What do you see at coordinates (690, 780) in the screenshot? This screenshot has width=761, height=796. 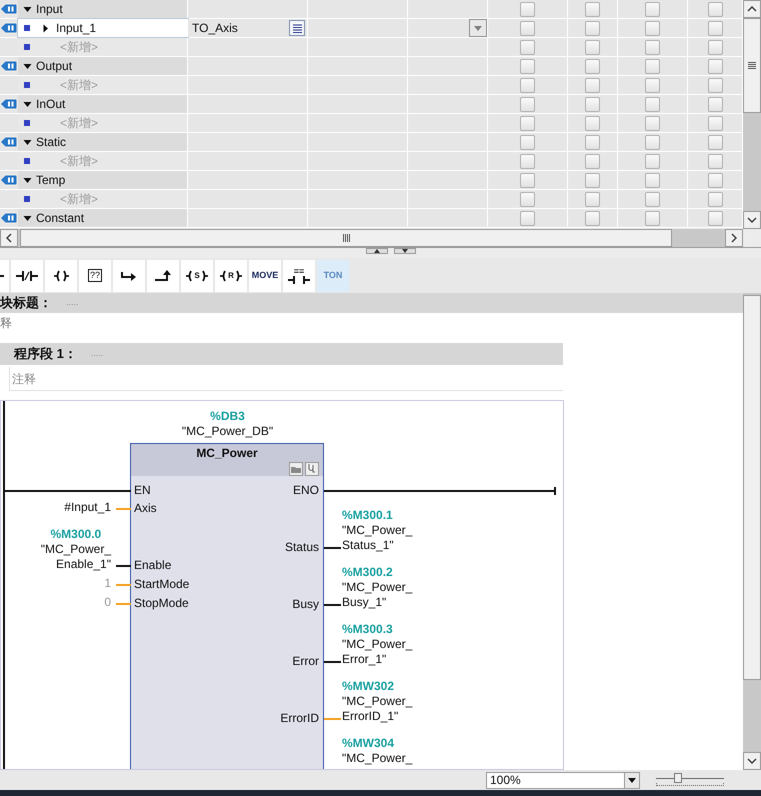 I see `zoom-slider` at bounding box center [690, 780].